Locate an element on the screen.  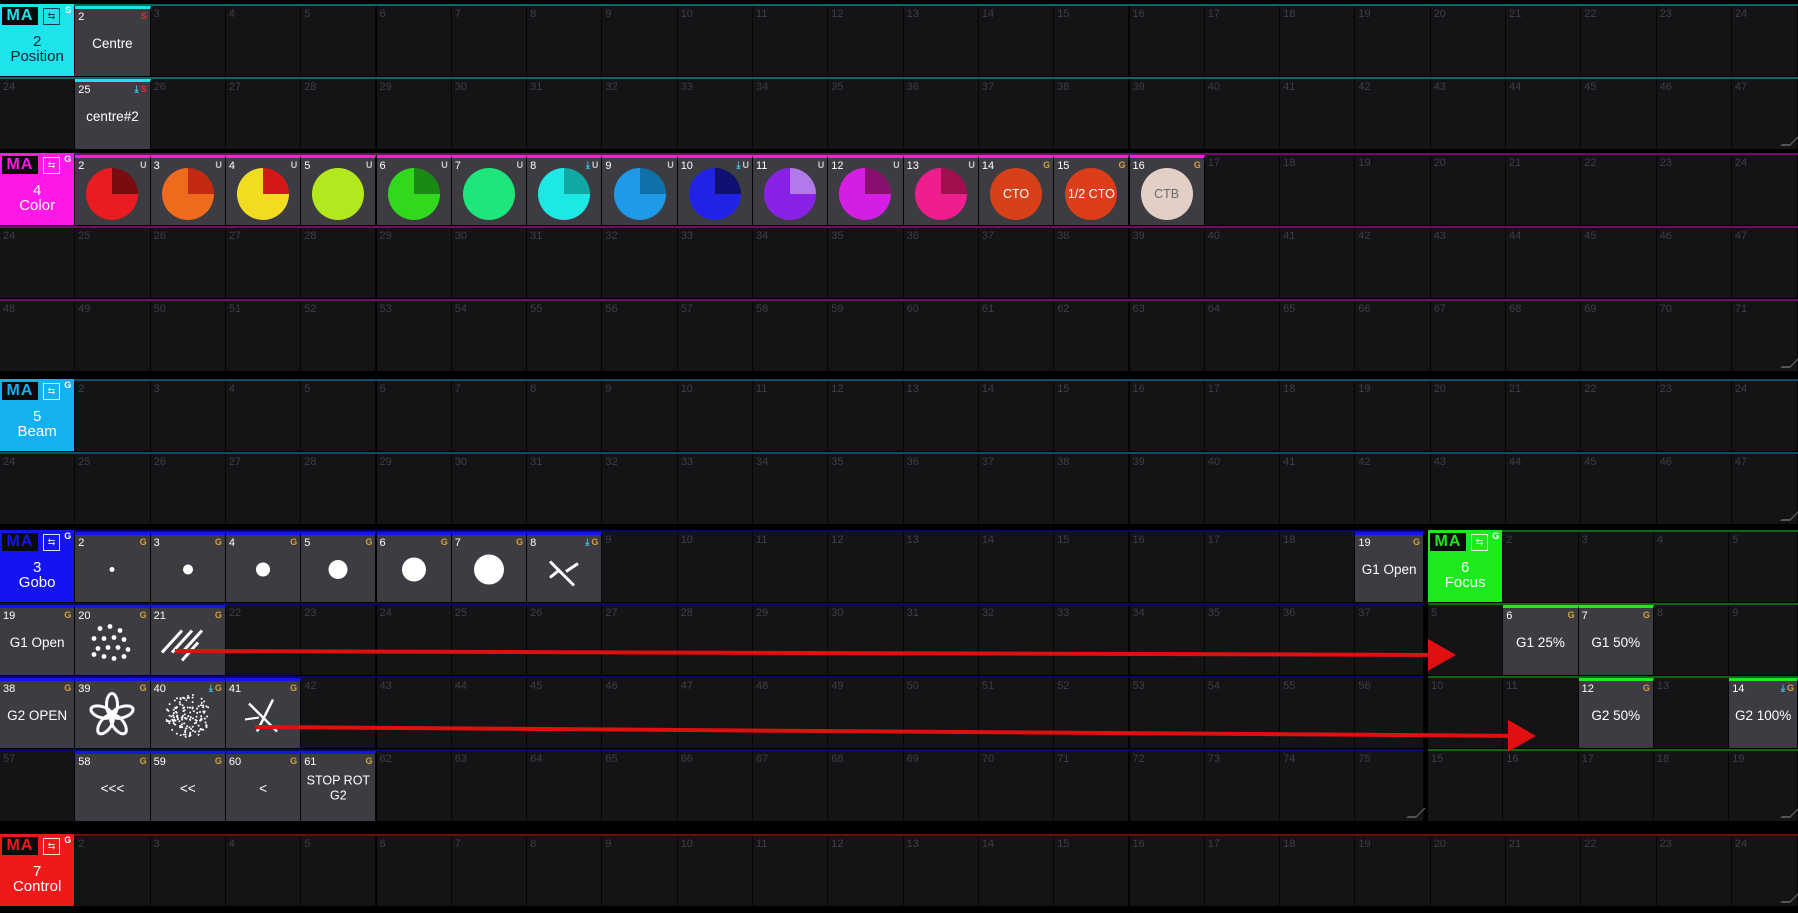
color-empty-slot: 53 is located at coordinates (414, 336).